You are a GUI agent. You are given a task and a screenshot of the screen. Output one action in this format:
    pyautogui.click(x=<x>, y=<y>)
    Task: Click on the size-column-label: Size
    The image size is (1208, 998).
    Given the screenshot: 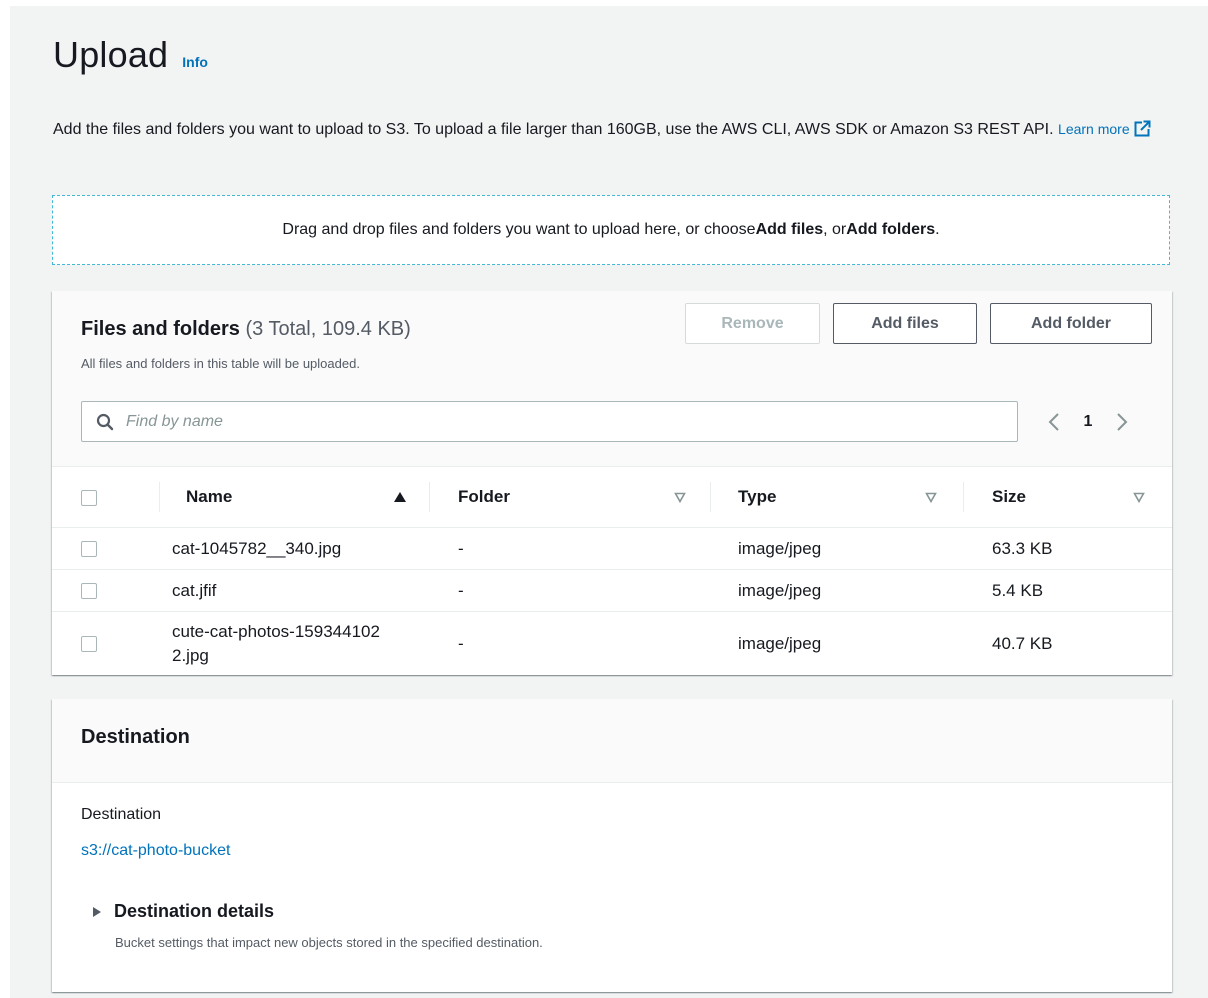 What is the action you would take?
    pyautogui.click(x=1009, y=496)
    